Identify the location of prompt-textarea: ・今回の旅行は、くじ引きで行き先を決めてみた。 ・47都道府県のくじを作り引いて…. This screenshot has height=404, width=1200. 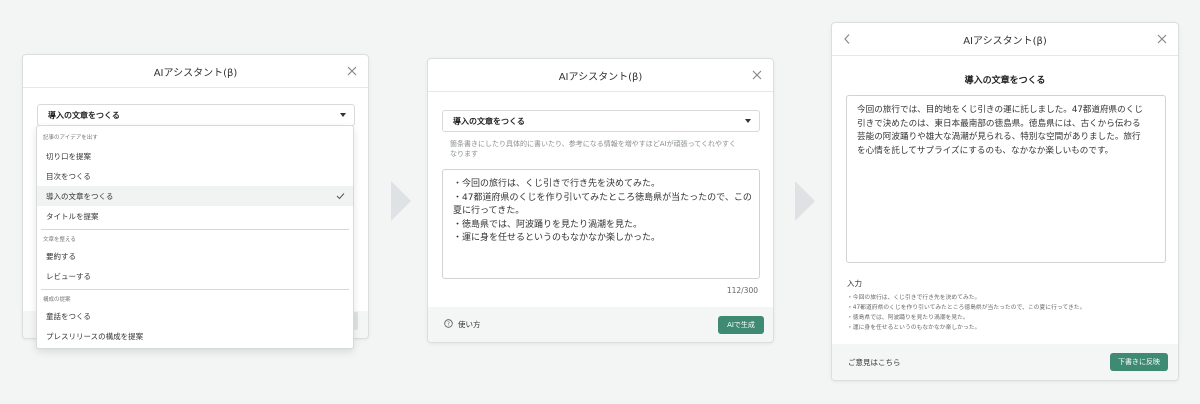
(601, 224).